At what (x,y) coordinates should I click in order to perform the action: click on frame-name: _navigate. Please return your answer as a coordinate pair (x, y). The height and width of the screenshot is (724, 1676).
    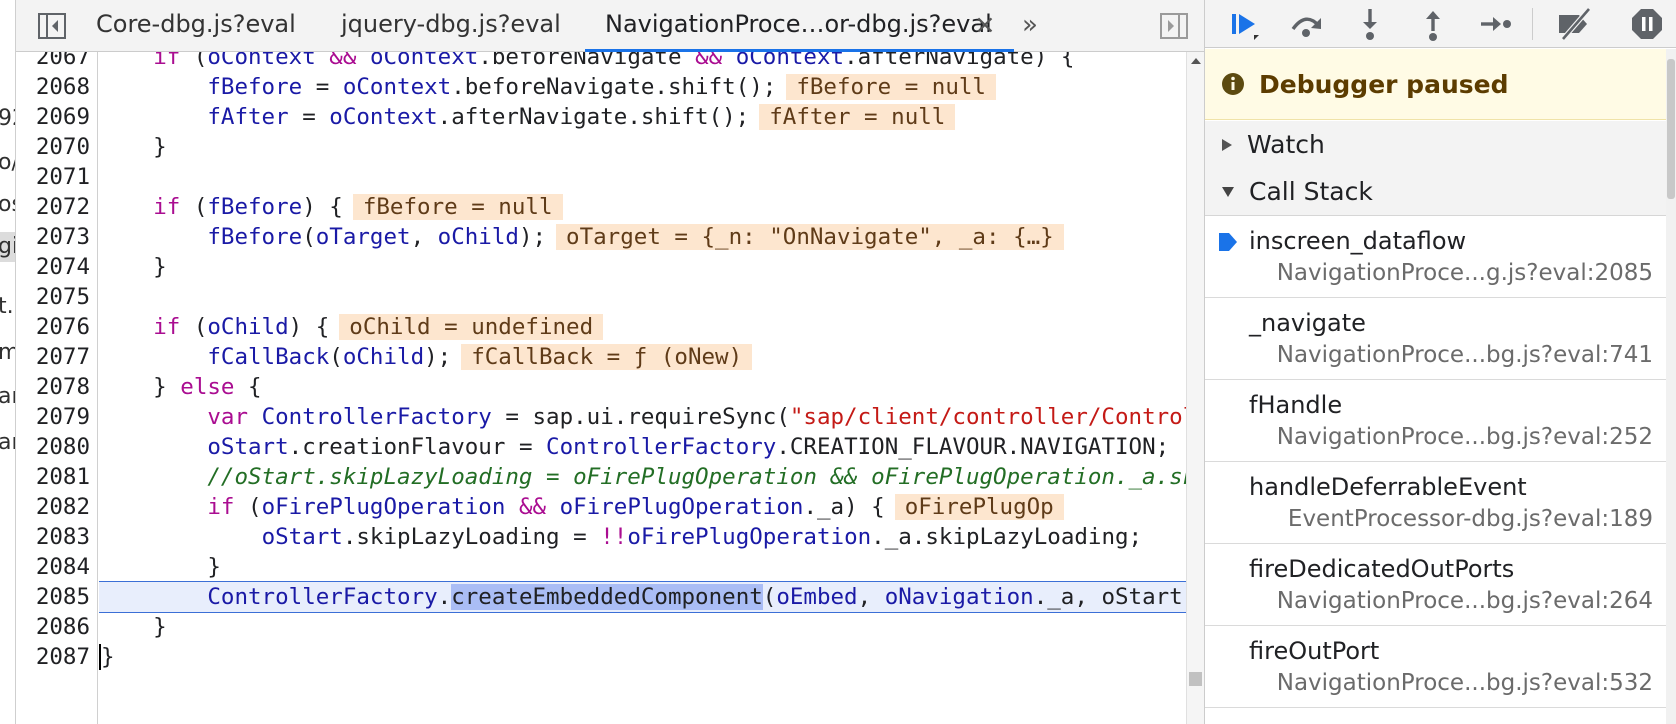
    Looking at the image, I should click on (1307, 323).